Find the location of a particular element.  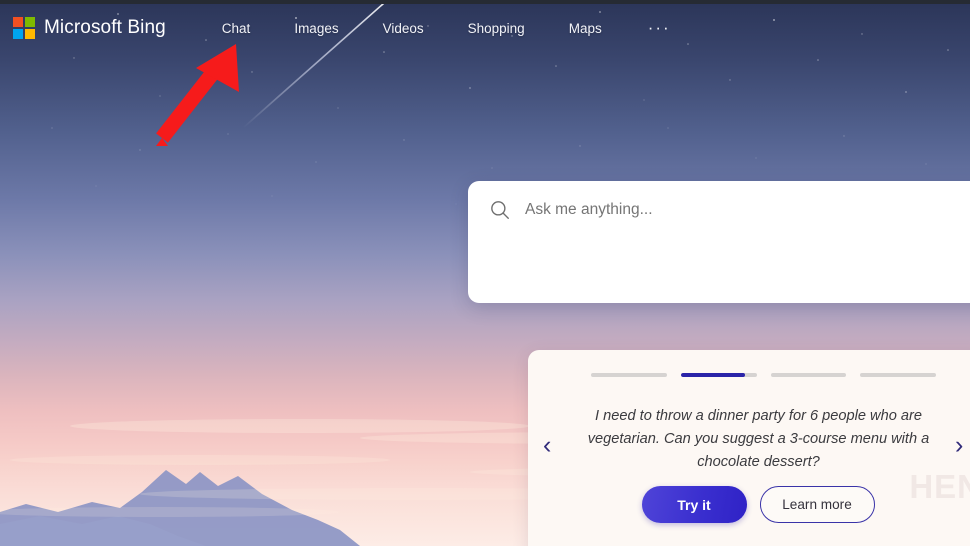

brand-name: Microsoft Bing is located at coordinates (105, 27).